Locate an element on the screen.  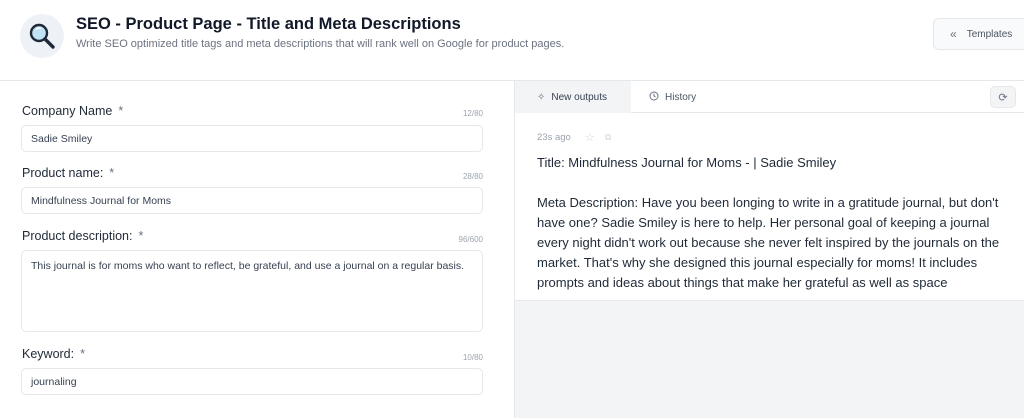
product-description-label: Product description: * is located at coordinates (82, 236).